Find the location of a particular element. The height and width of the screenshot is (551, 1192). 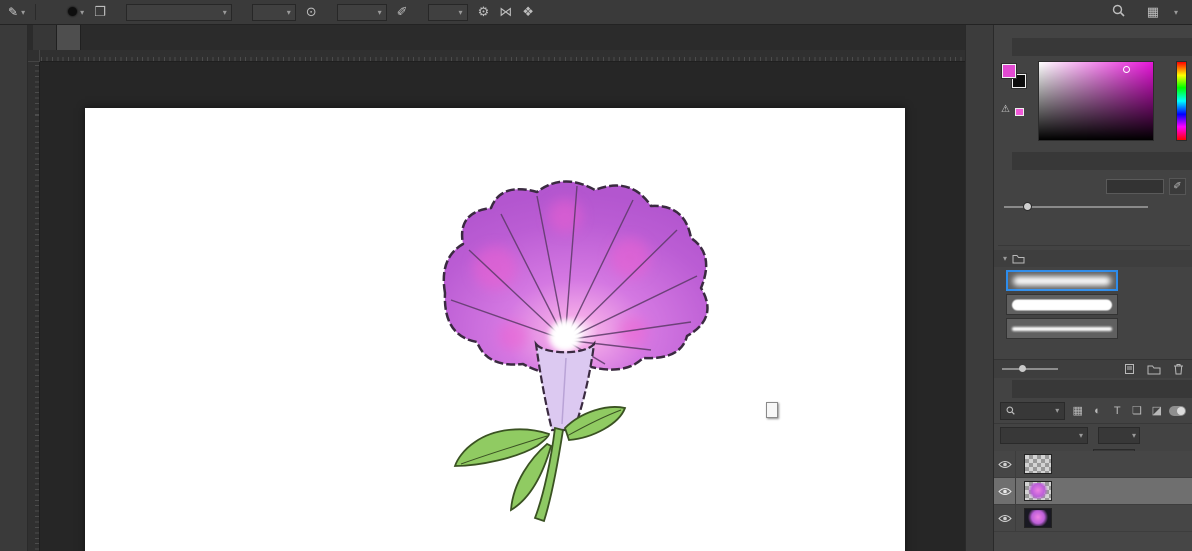

tab-color is located at coordinates (1003, 47).